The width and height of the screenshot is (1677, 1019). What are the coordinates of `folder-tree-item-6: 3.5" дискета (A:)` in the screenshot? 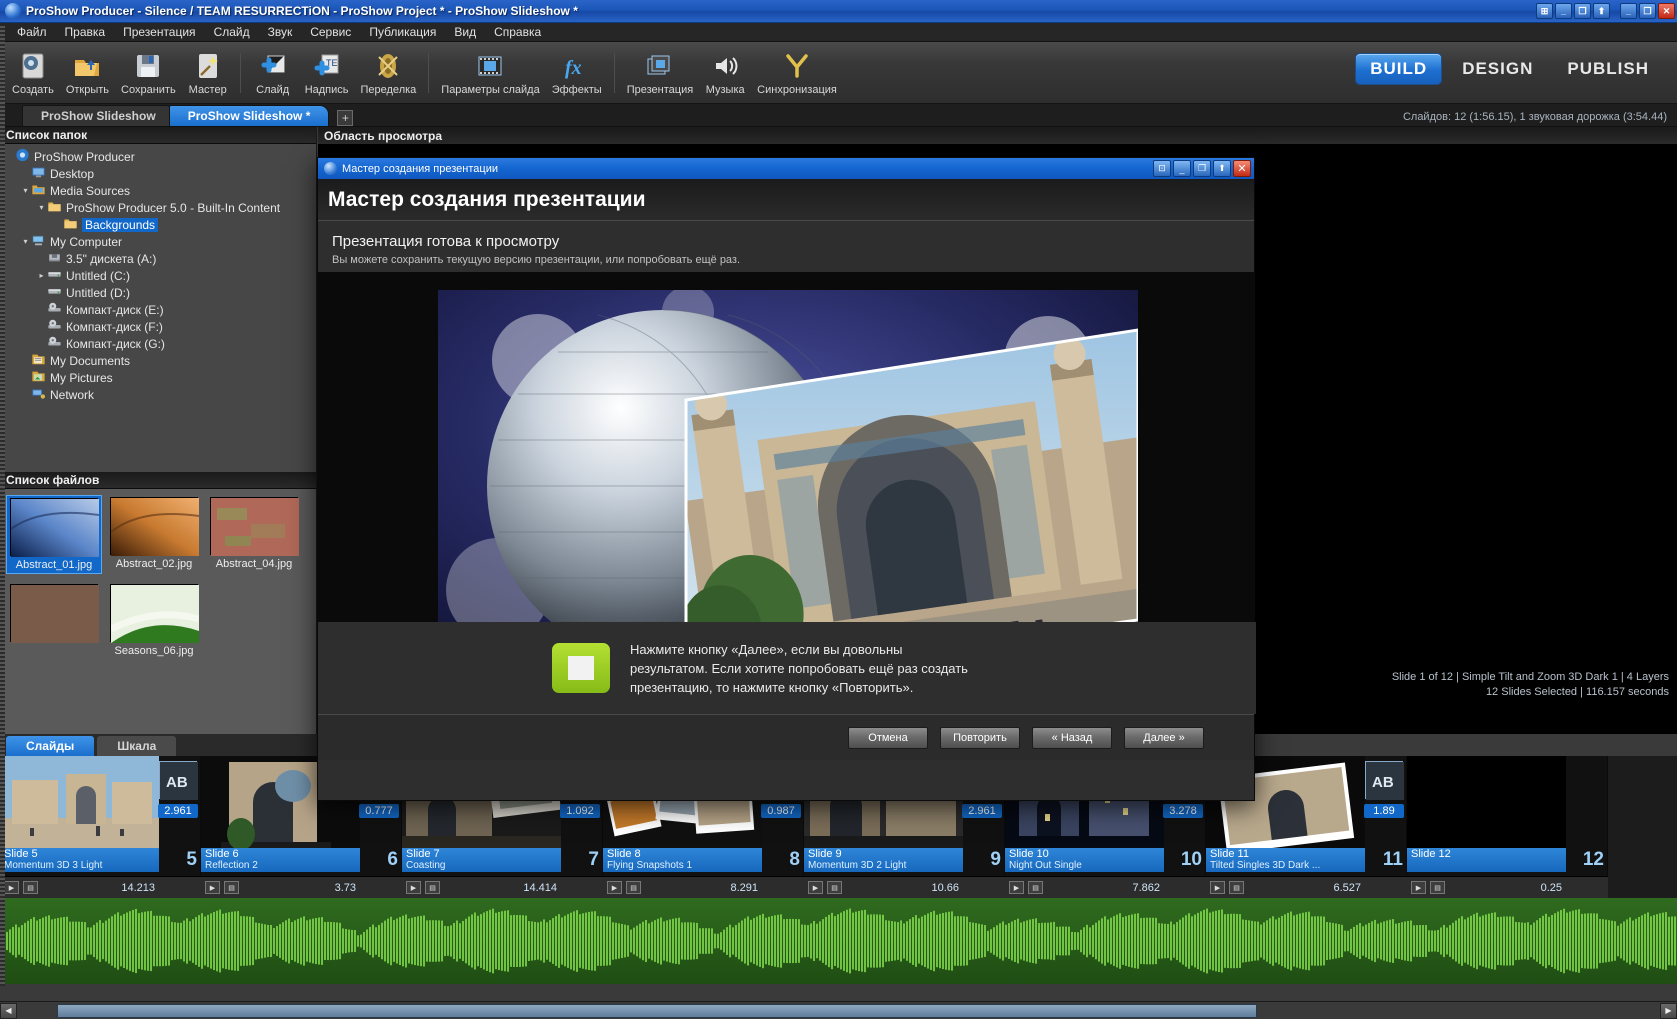 It's located at (160, 258).